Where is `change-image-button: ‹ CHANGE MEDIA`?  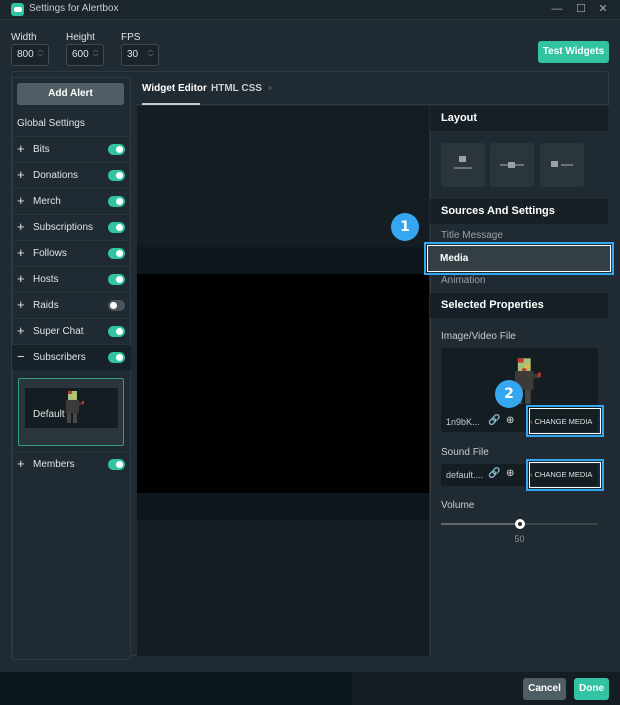
change-image-button: ‹ CHANGE MEDIA is located at coordinates (561, 421).